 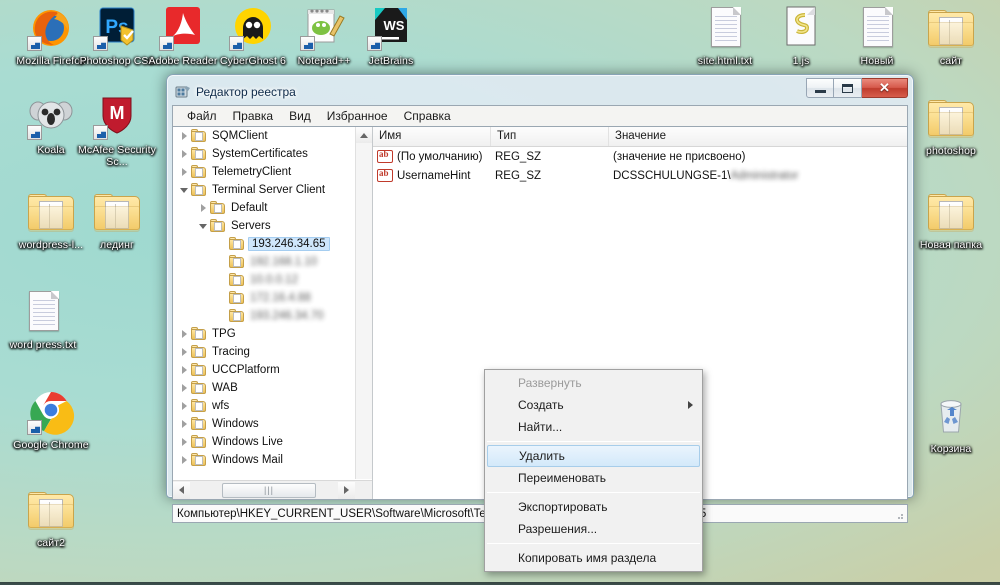 I want to click on context-menu-item: Удалить, so click(x=593, y=456).